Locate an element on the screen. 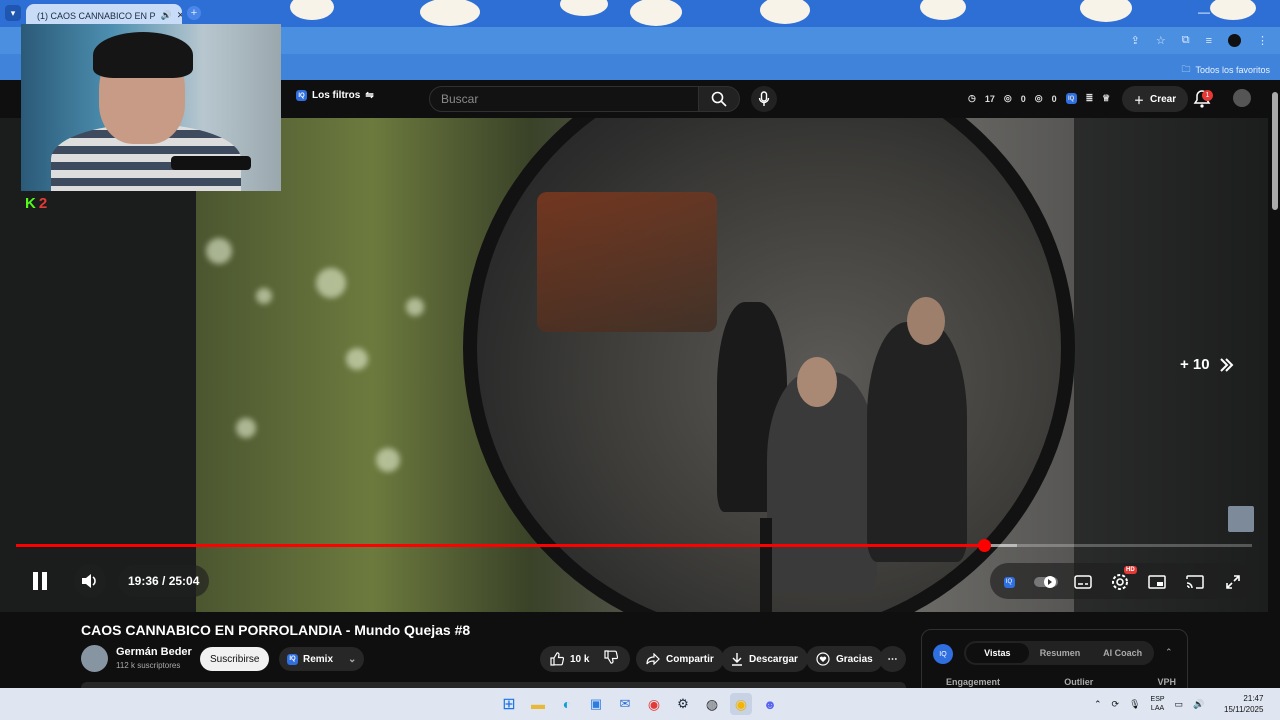 This screenshot has height=720, width=1280. bookmark-star-icon: ☆ is located at coordinates (1161, 40).